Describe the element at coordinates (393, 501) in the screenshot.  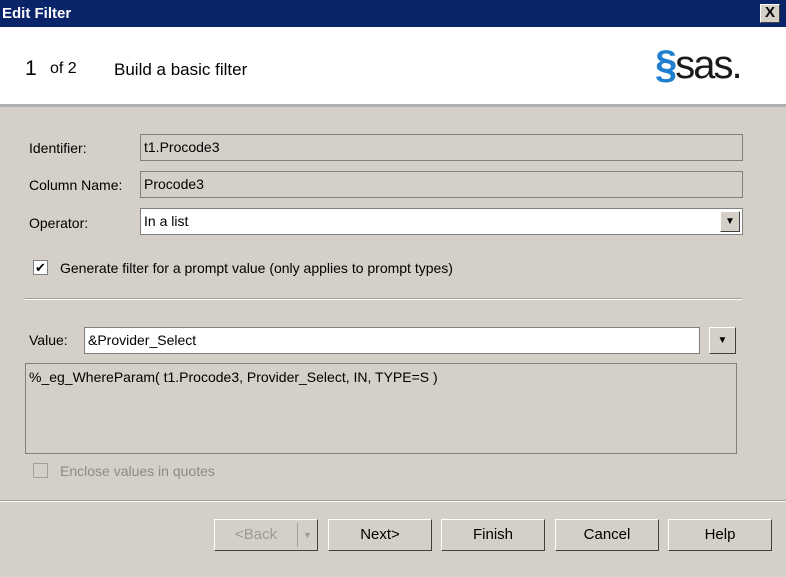
I see `footer-divider` at that location.